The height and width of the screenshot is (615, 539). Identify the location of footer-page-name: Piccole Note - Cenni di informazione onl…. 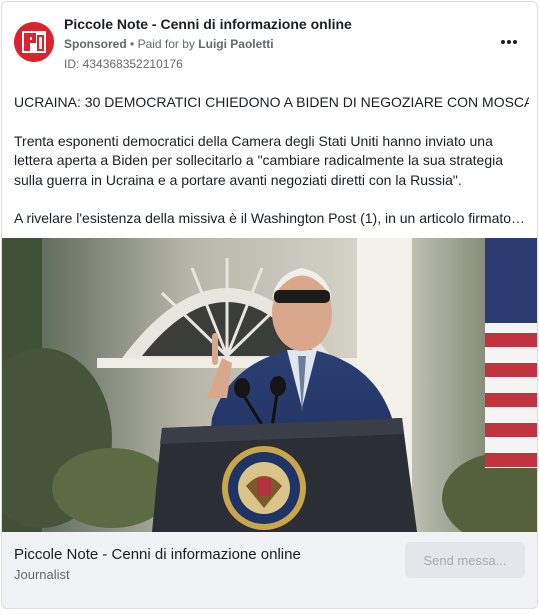
(157, 554).